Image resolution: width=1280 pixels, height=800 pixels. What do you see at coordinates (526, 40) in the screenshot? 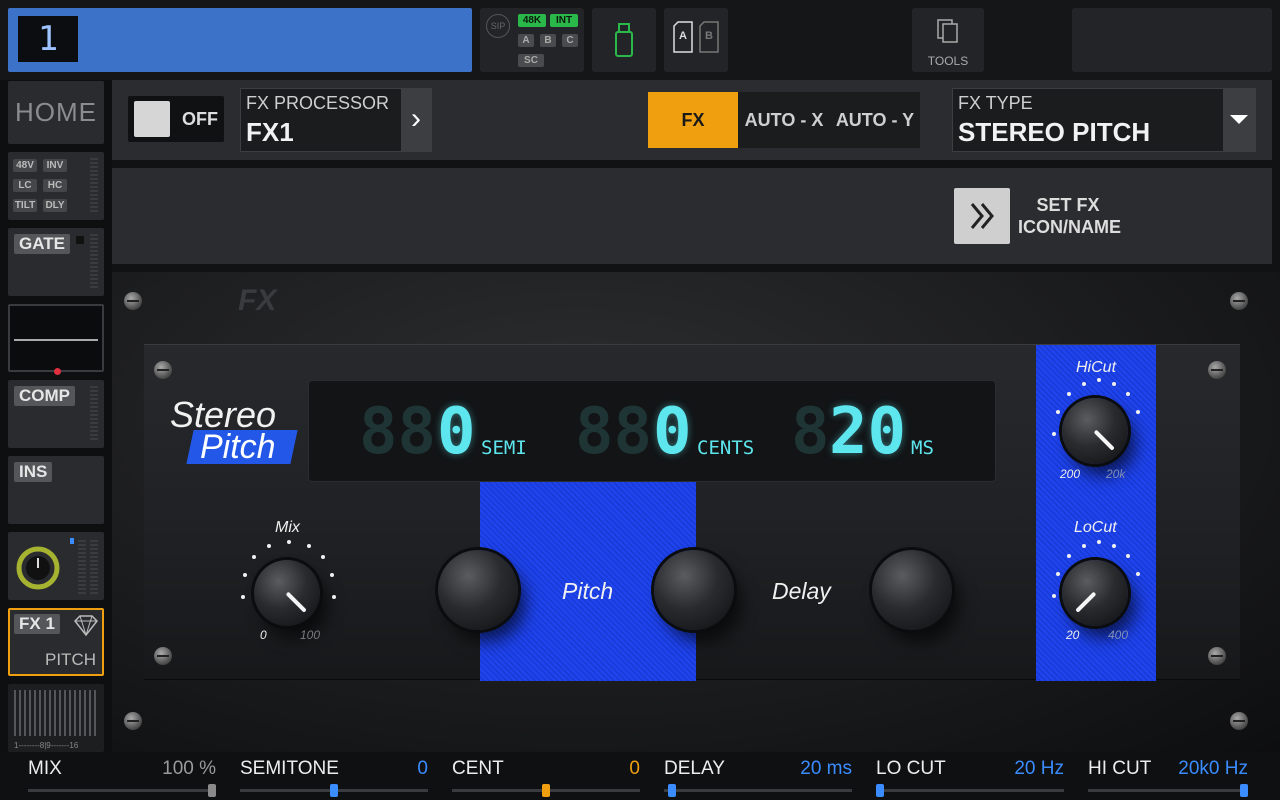
I see `tag-a: A` at bounding box center [526, 40].